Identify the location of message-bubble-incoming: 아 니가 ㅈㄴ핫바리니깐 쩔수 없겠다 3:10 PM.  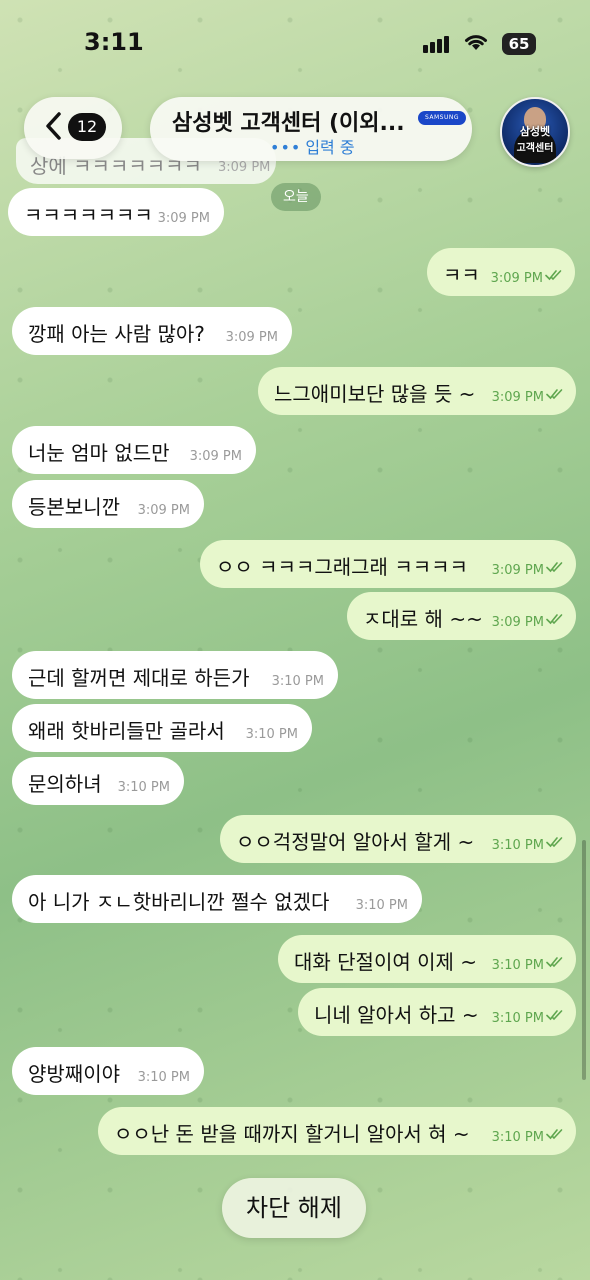
(217, 899).